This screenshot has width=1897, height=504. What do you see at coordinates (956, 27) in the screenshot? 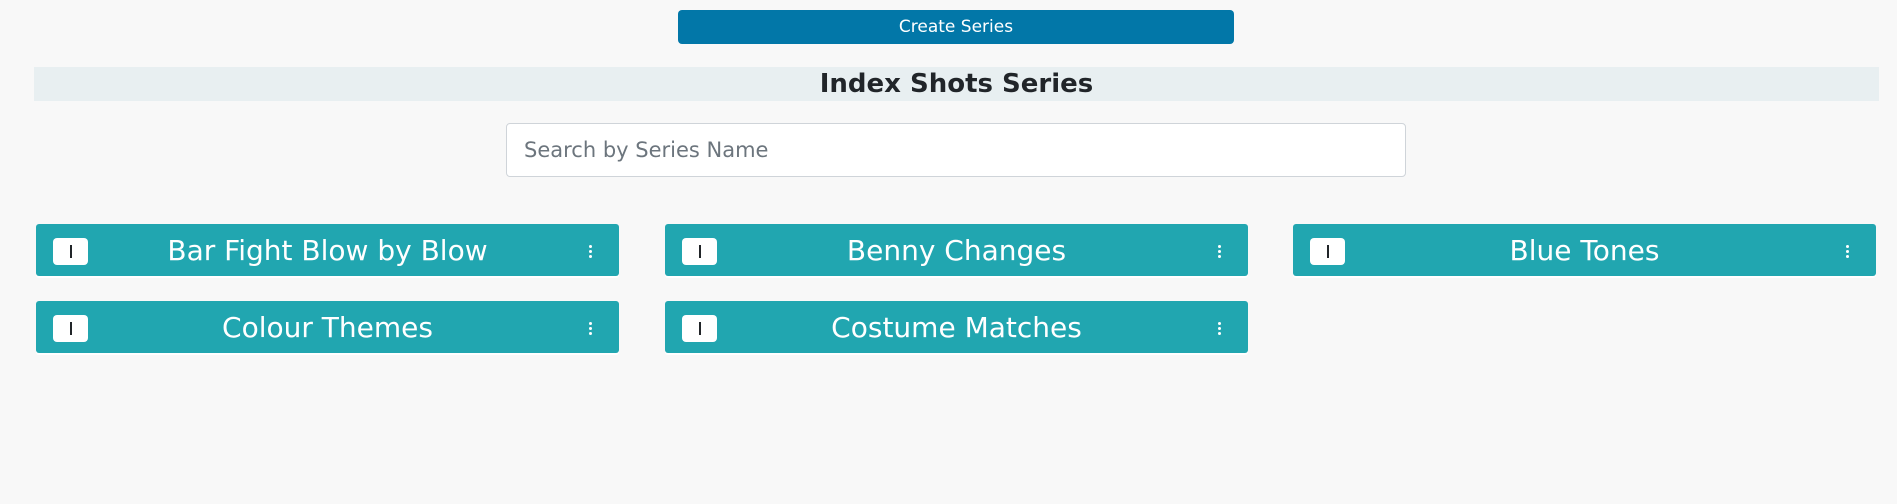
I see `create-series-button: Create Series` at bounding box center [956, 27].